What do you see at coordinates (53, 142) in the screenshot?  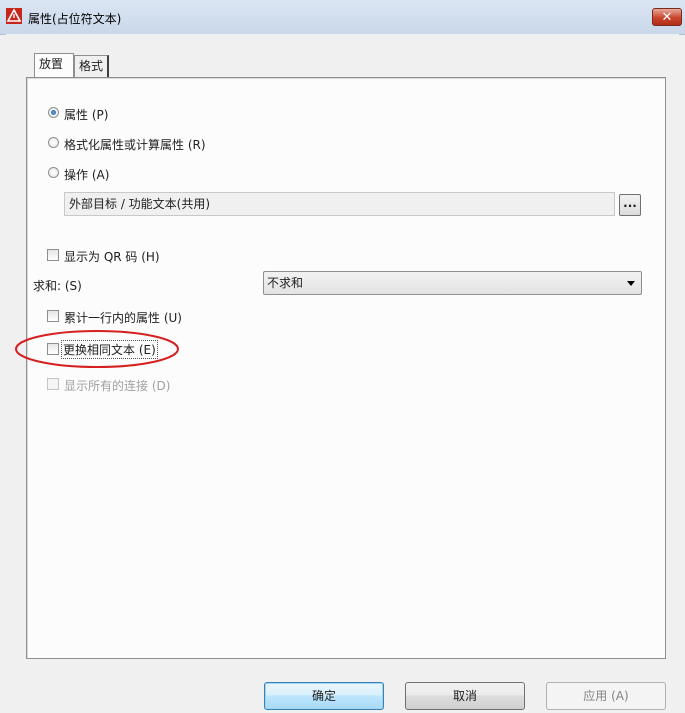 I see `radio-formatted-attribute` at bounding box center [53, 142].